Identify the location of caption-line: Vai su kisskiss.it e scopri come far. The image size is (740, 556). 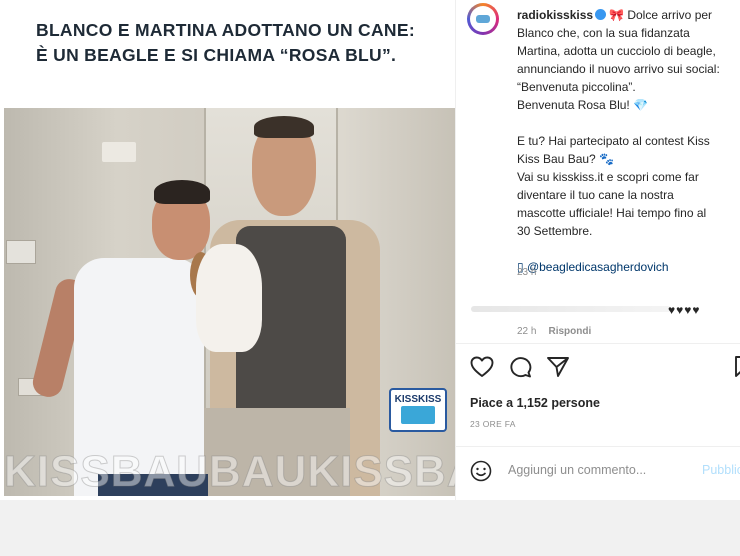
(608, 177).